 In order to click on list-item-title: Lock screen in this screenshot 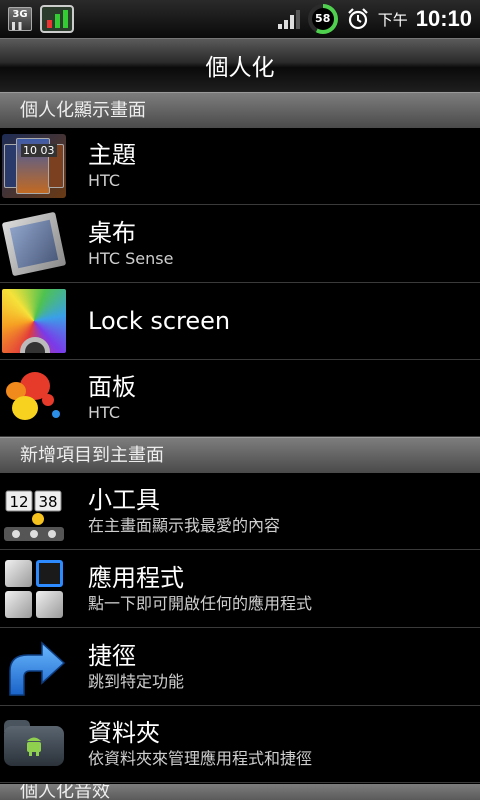, I will do `click(159, 321)`.